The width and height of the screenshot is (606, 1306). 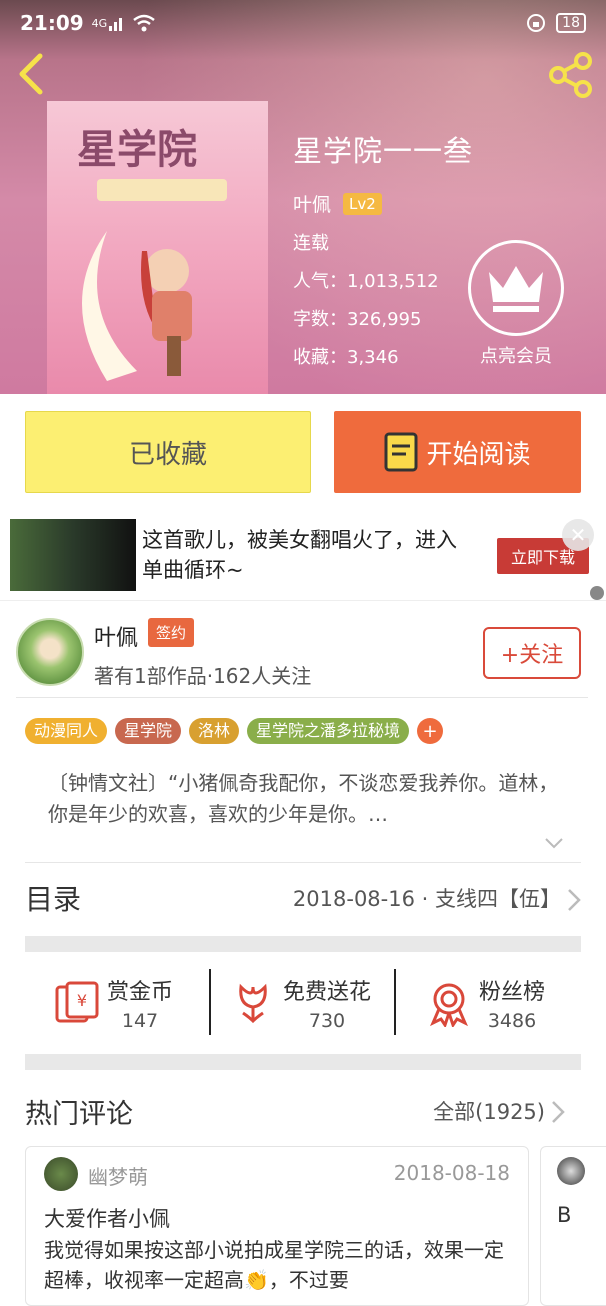 What do you see at coordinates (311, 243) in the screenshot?
I see `book-state: 连载` at bounding box center [311, 243].